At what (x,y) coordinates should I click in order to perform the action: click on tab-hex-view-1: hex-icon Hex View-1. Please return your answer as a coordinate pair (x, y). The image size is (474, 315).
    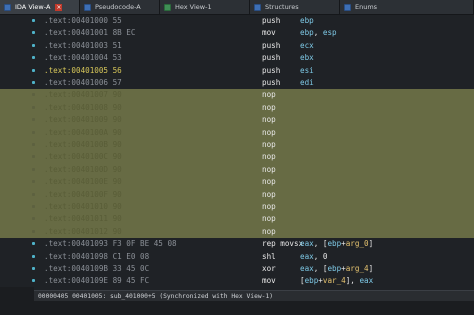
    Looking at the image, I should click on (205, 7).